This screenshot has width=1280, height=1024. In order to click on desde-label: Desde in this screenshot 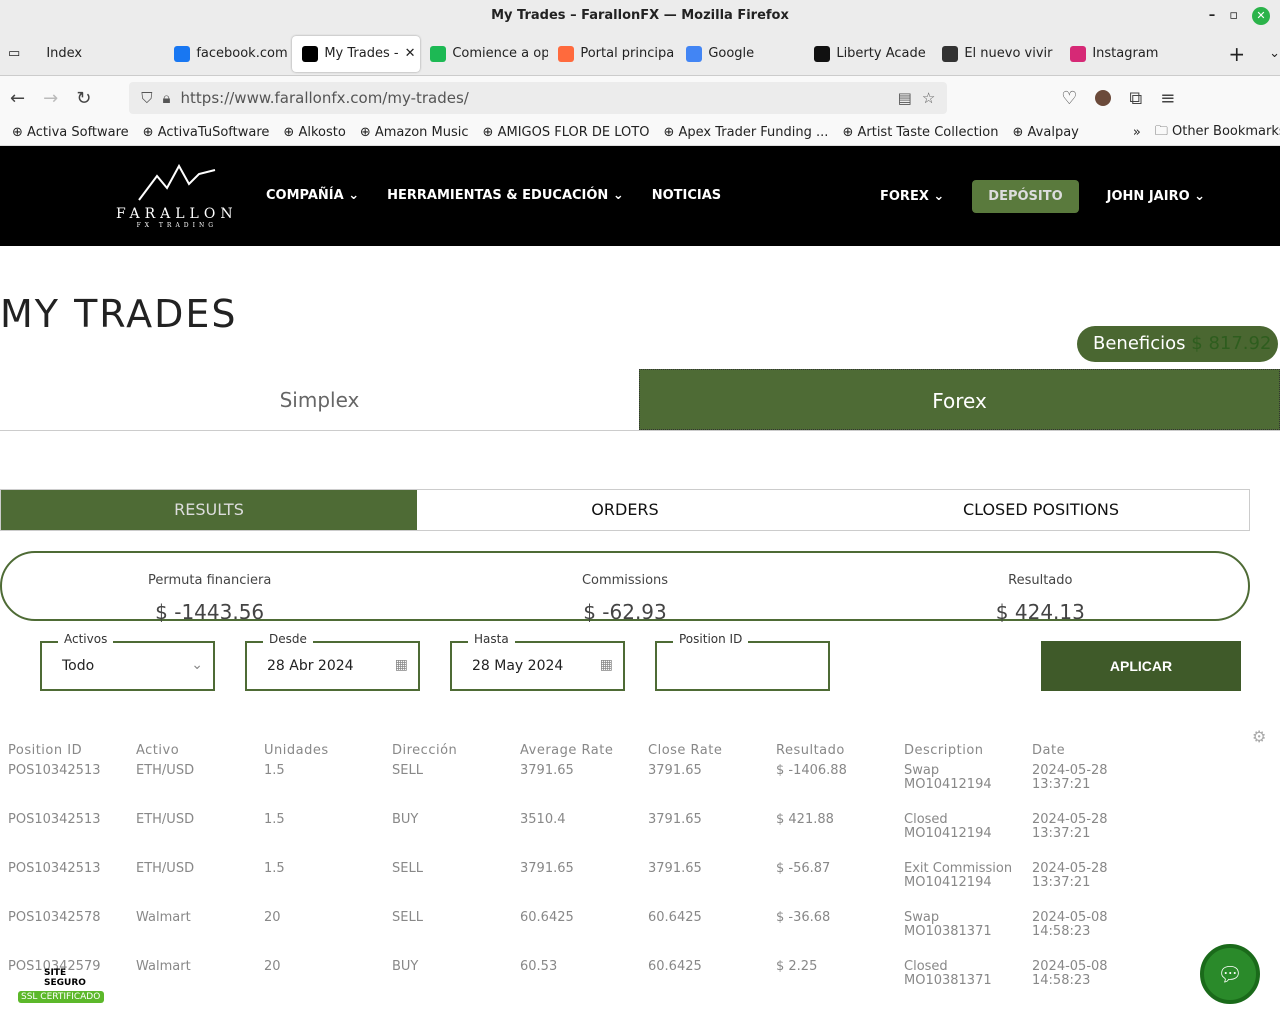, I will do `click(288, 639)`.